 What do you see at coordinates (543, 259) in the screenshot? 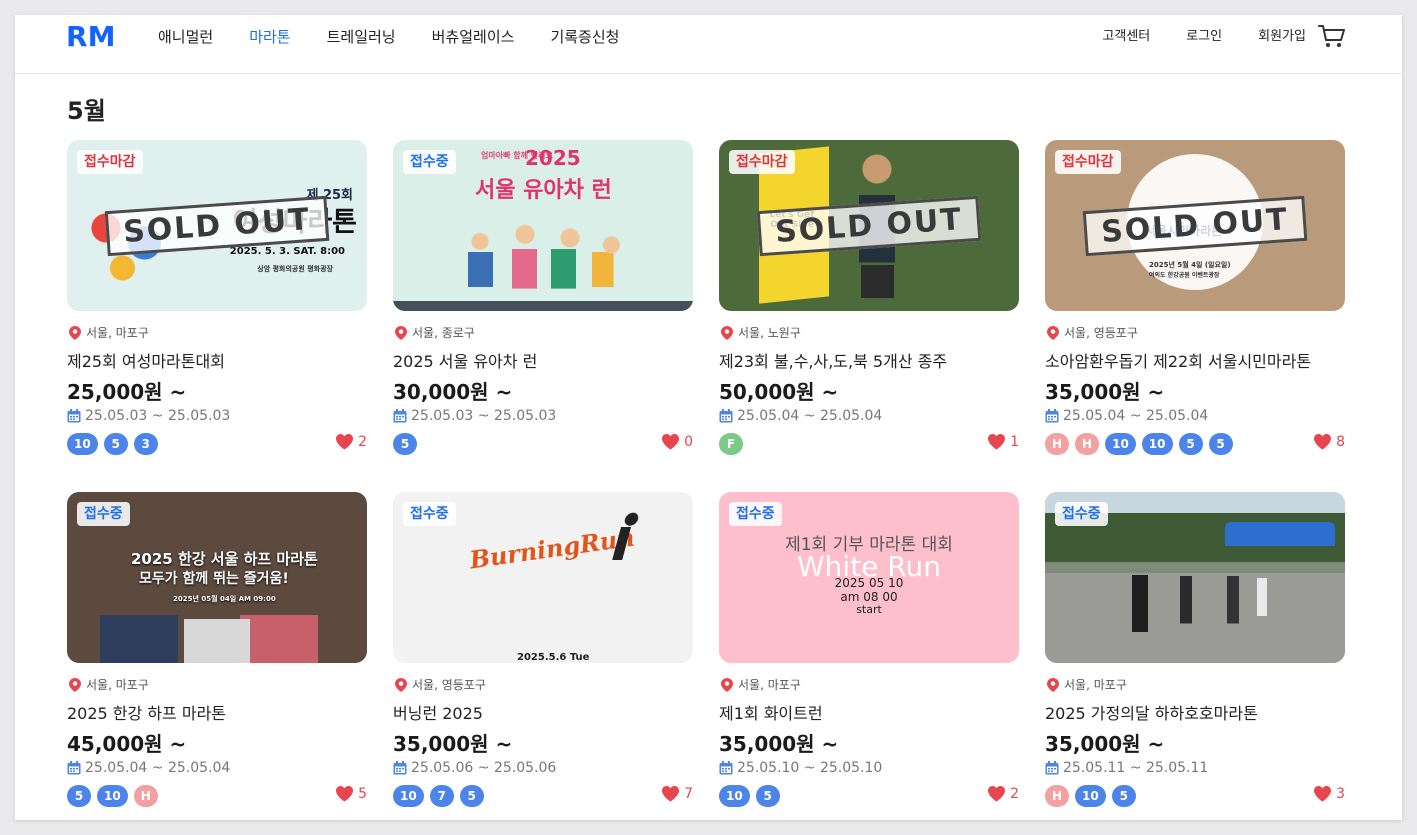
I see `poster-family-illustration` at bounding box center [543, 259].